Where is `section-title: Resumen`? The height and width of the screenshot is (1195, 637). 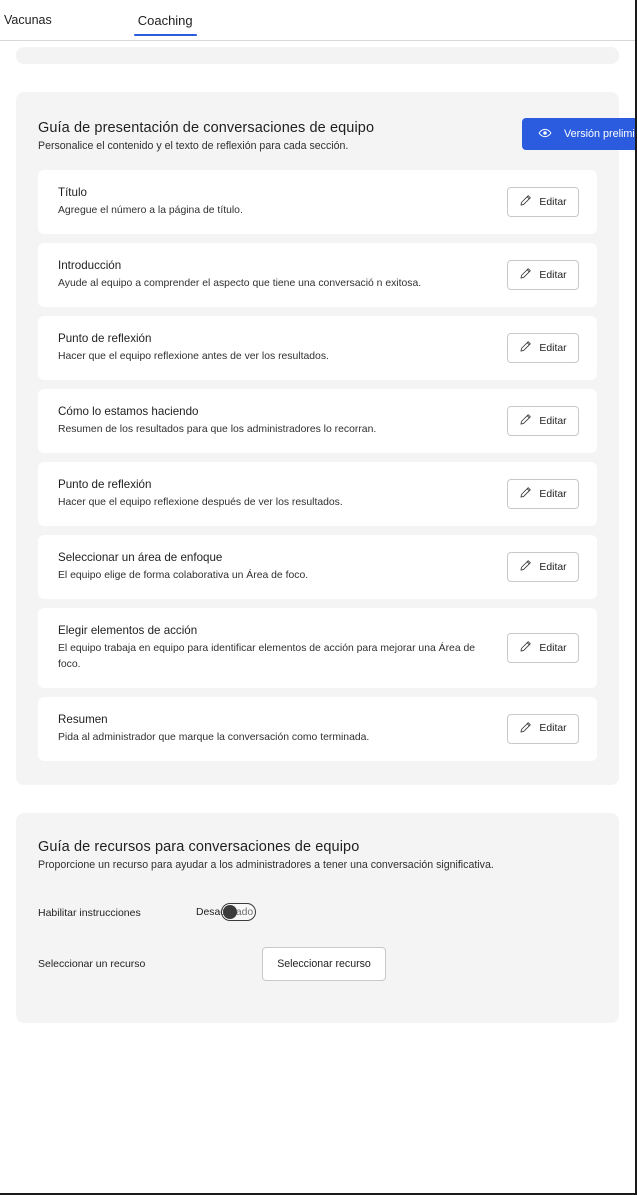
section-title: Resumen is located at coordinates (83, 719).